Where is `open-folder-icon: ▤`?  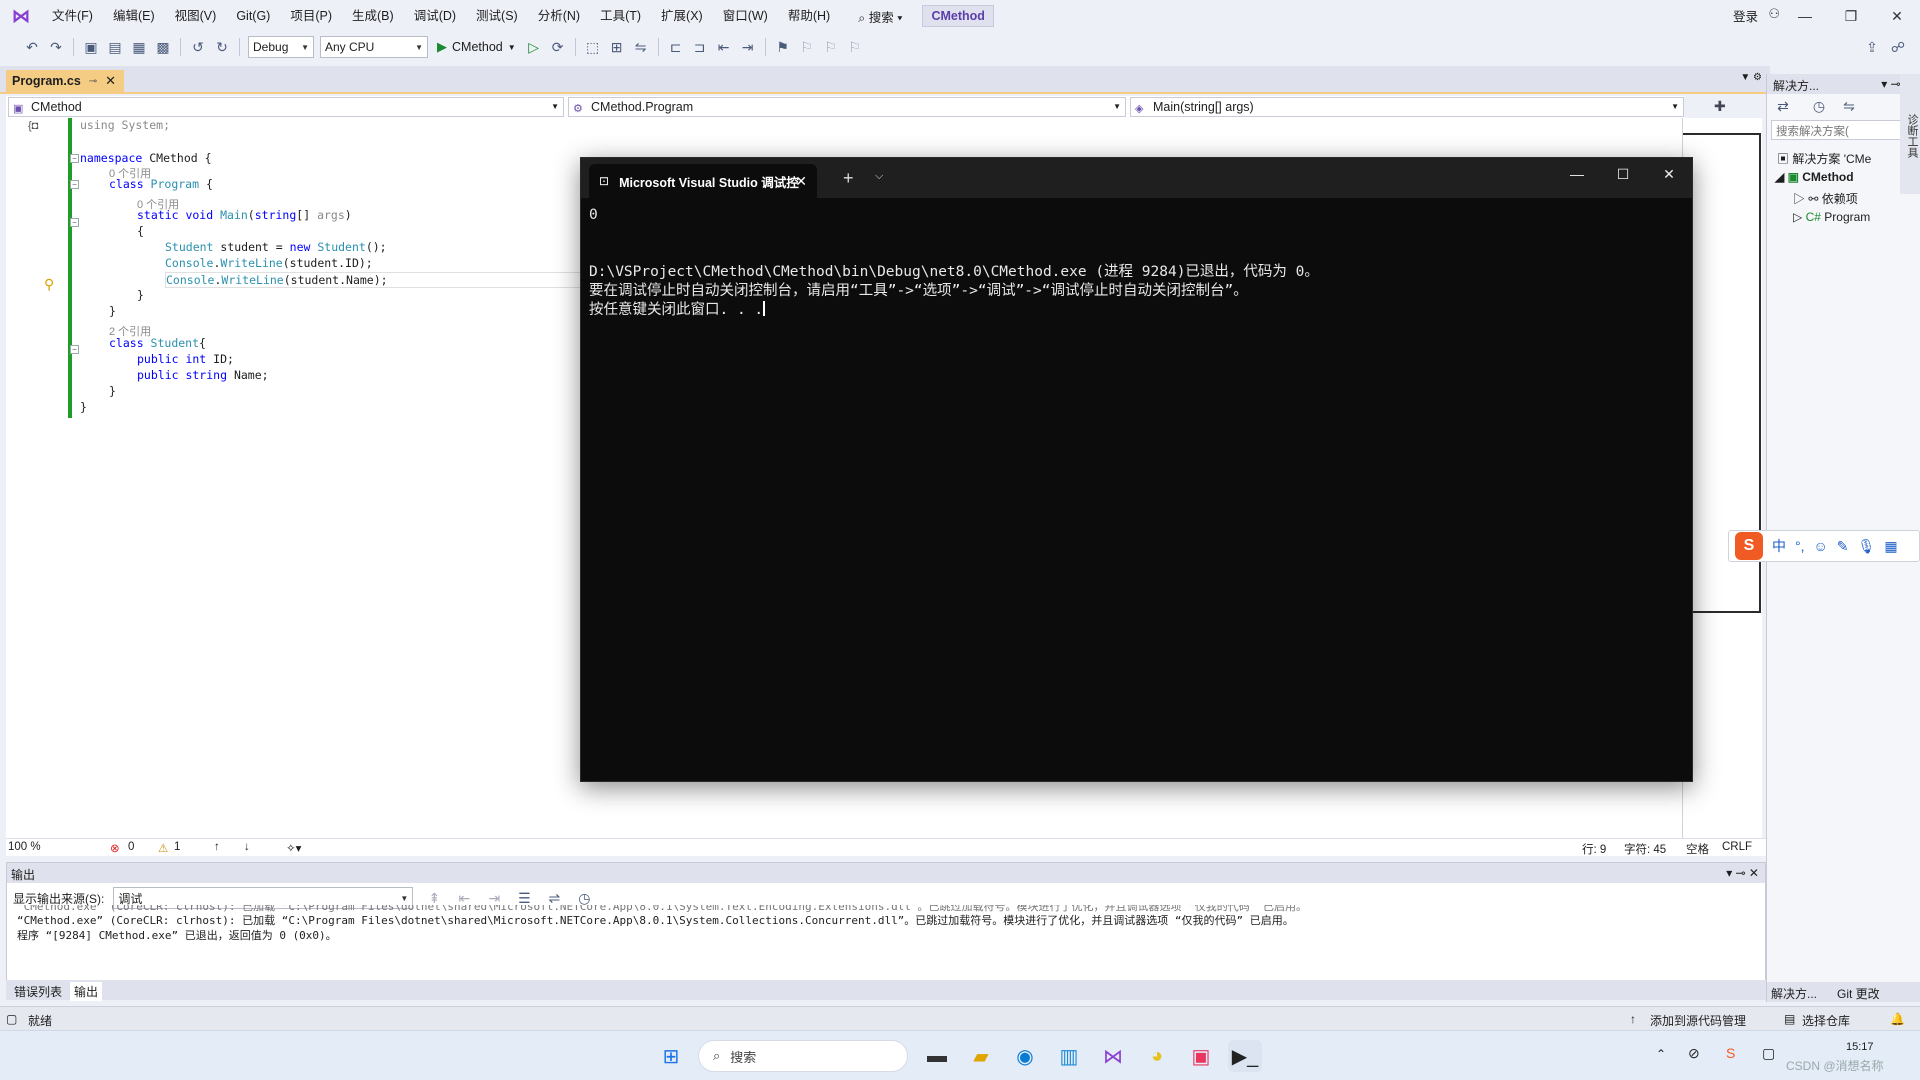
open-folder-icon: ▤ is located at coordinates (115, 47).